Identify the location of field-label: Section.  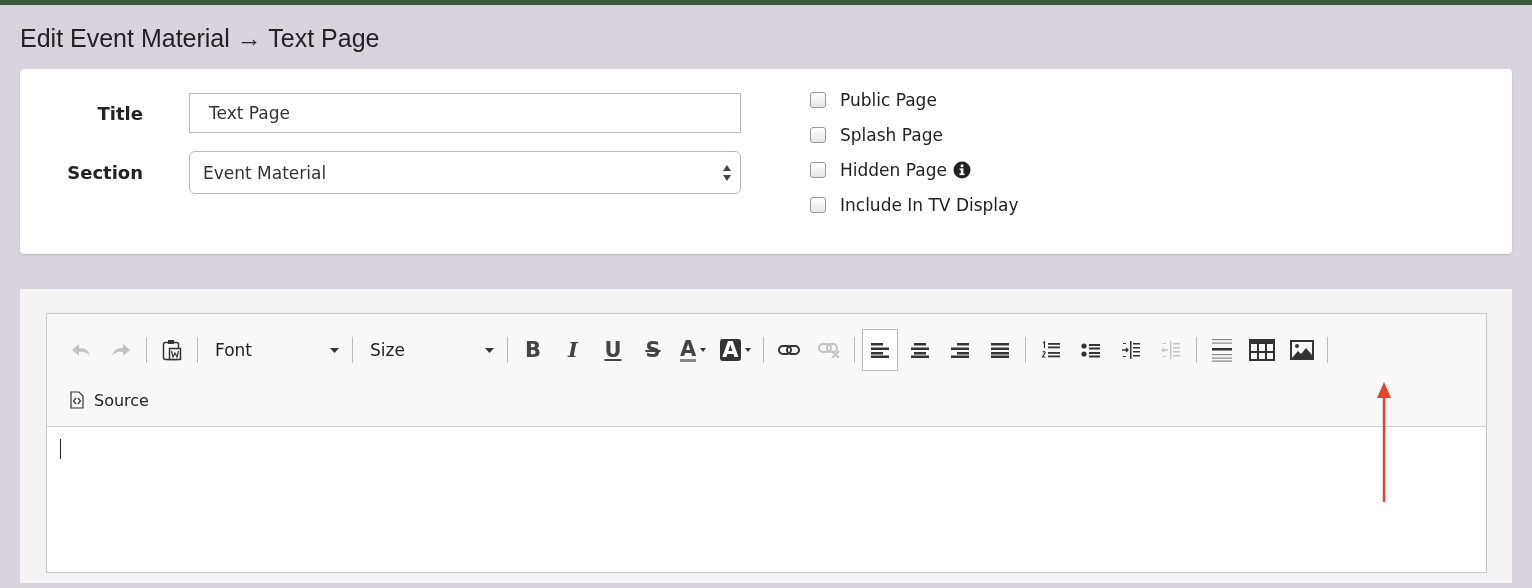
(104, 172).